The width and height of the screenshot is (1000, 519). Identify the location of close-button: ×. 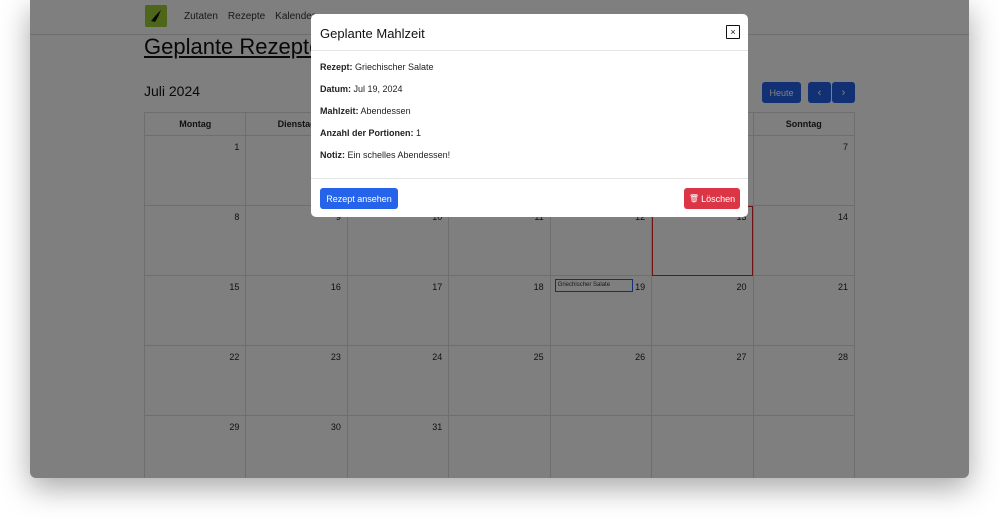
(733, 32).